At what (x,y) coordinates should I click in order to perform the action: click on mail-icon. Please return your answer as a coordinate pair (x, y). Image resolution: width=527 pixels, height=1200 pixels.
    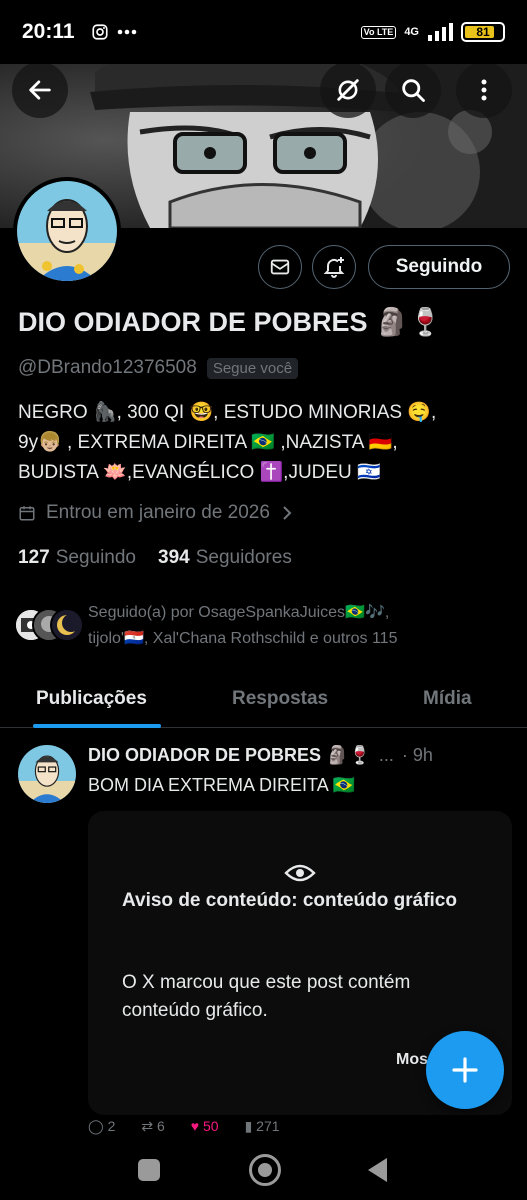
    Looking at the image, I should click on (280, 267).